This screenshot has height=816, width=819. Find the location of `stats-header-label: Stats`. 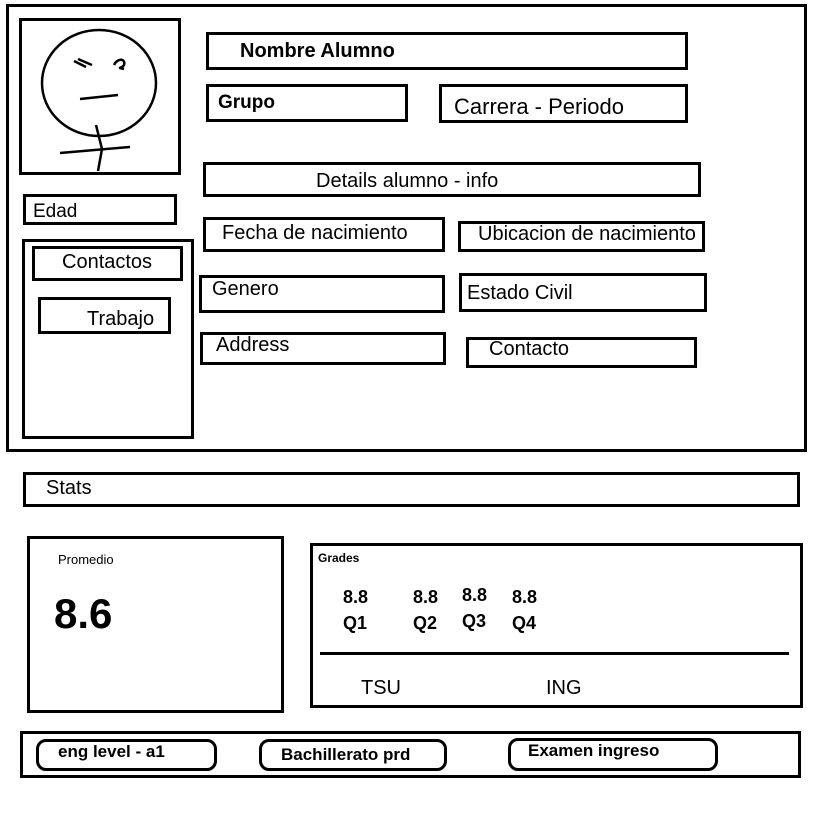

stats-header-label: Stats is located at coordinates (69, 488).